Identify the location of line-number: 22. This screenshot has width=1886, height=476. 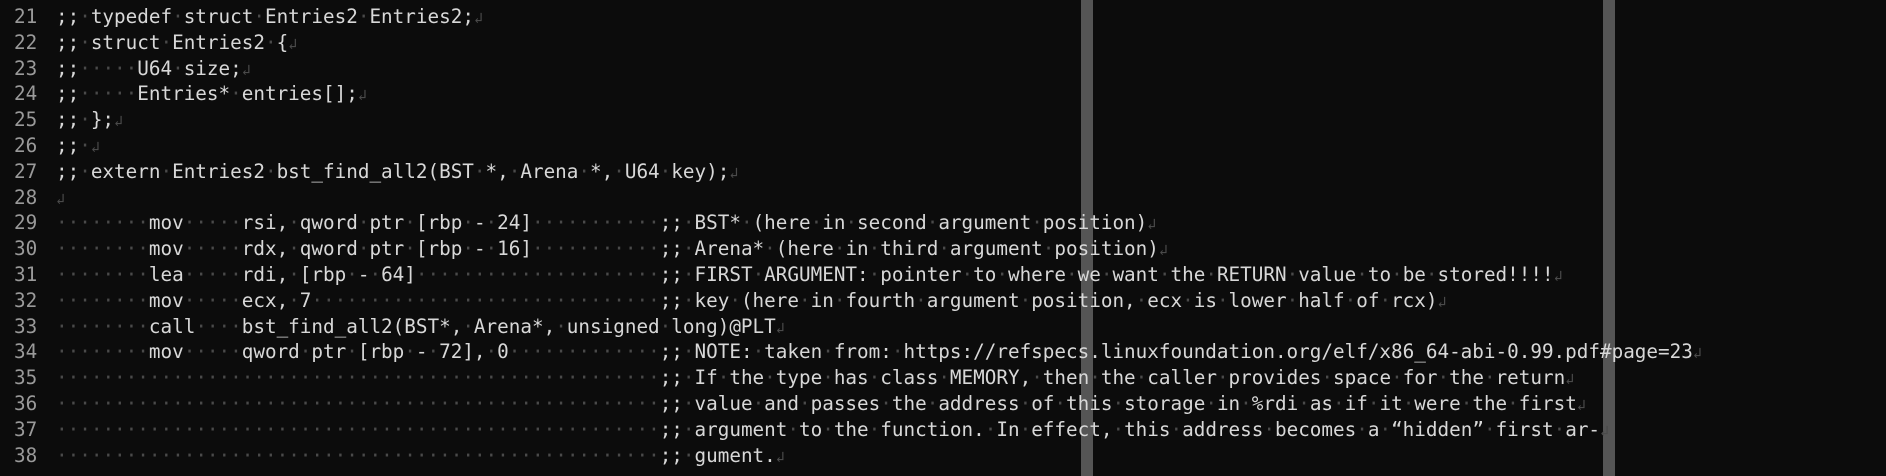
(26, 42).